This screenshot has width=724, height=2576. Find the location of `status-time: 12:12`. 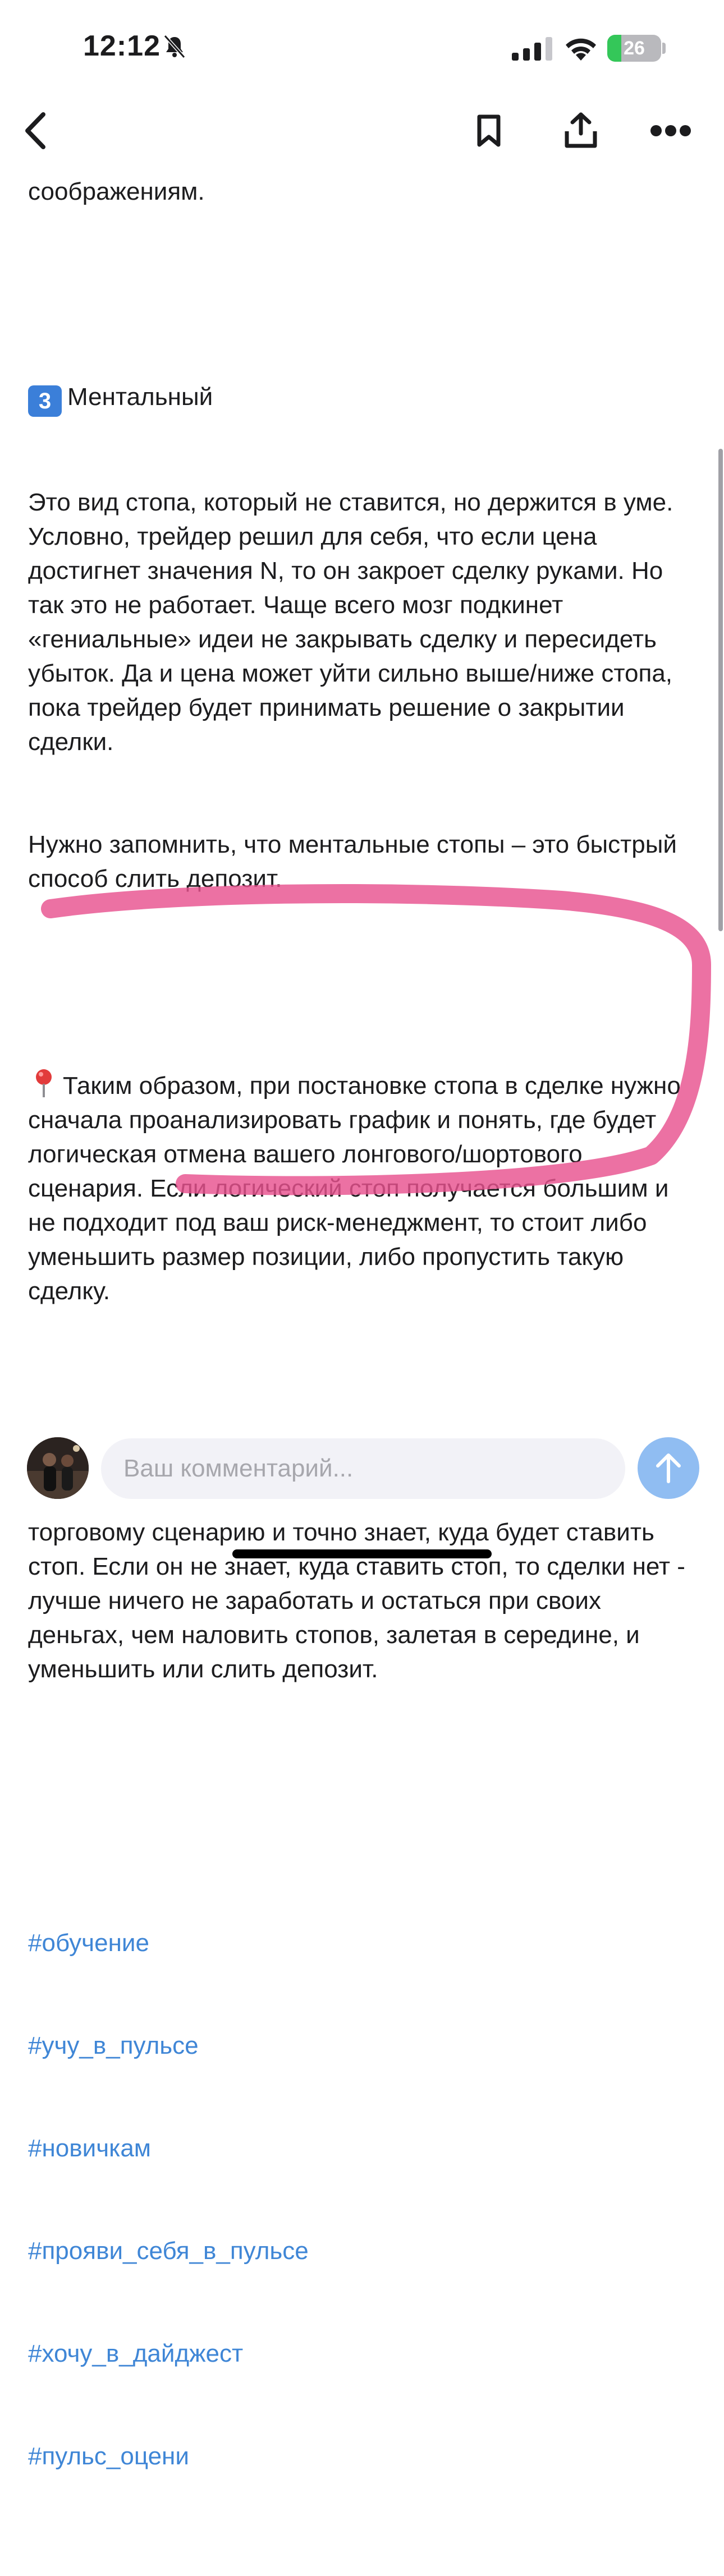

status-time: 12:12 is located at coordinates (122, 46).